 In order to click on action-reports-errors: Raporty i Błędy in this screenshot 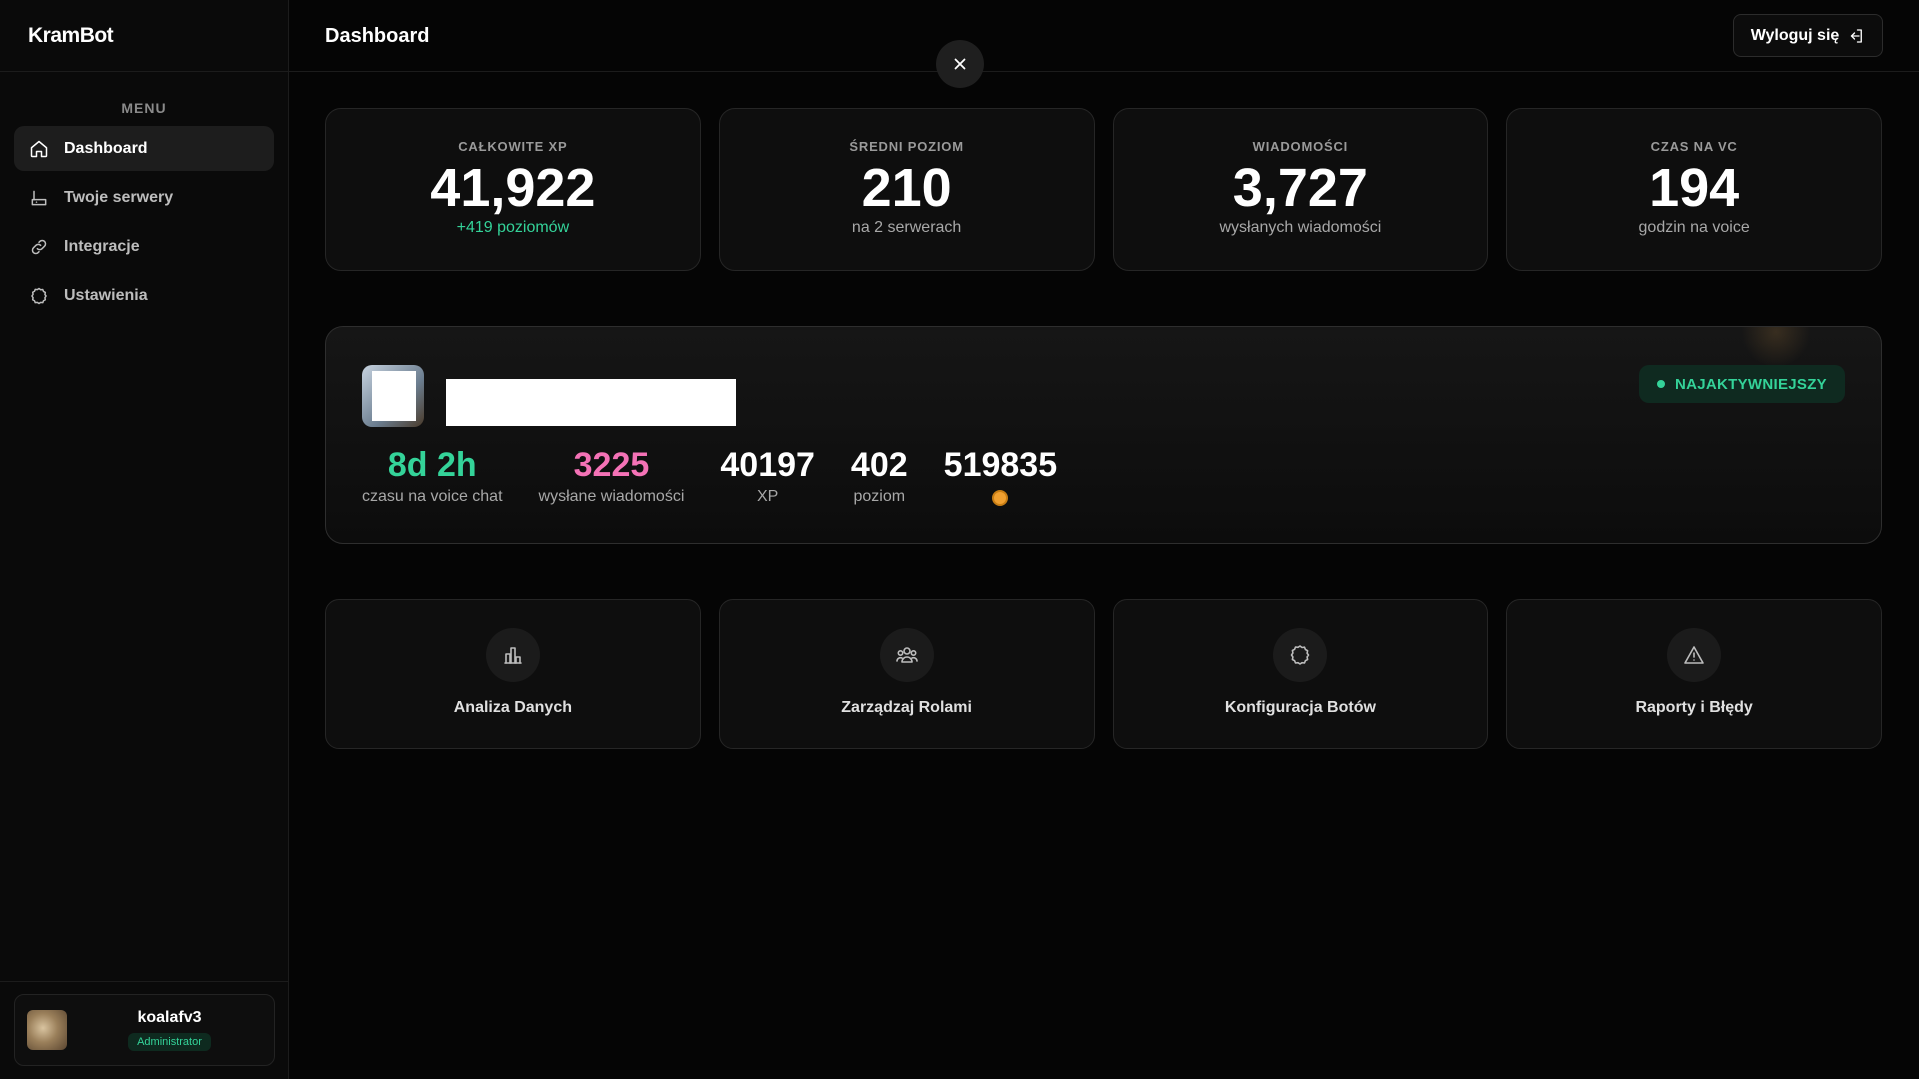, I will do `click(1694, 674)`.